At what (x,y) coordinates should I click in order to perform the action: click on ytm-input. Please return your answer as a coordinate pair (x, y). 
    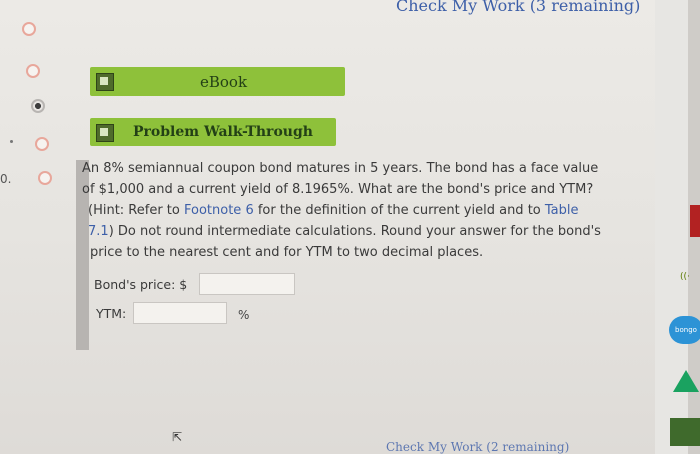
    Looking at the image, I should click on (180, 313).